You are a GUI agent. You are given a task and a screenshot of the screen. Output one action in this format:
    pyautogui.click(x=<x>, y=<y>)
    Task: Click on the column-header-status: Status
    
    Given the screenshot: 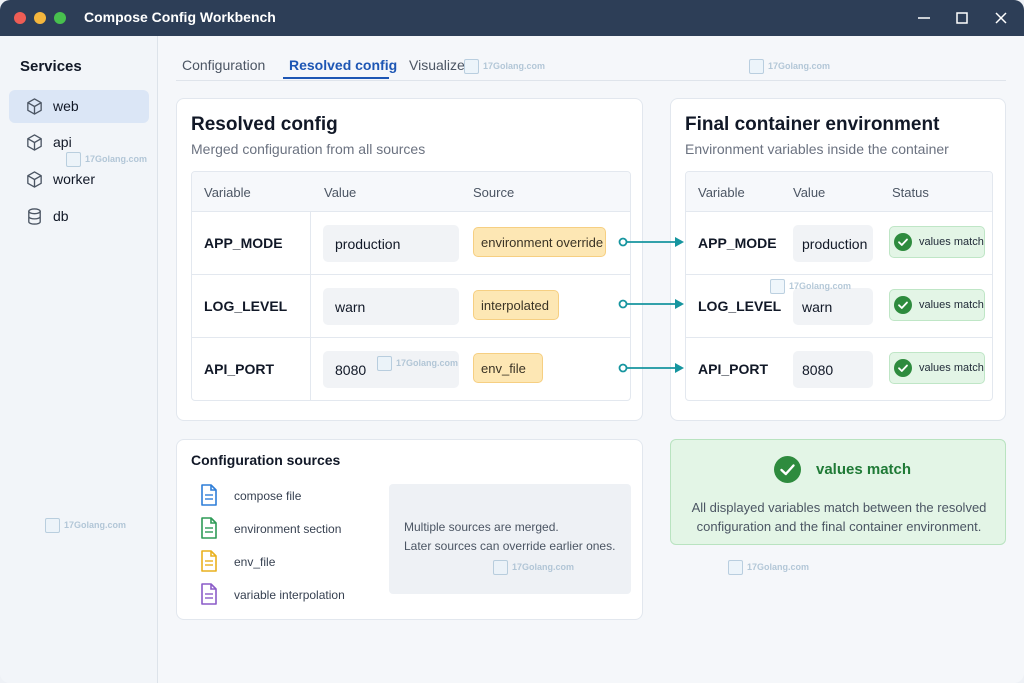 What is the action you would take?
    pyautogui.click(x=910, y=192)
    